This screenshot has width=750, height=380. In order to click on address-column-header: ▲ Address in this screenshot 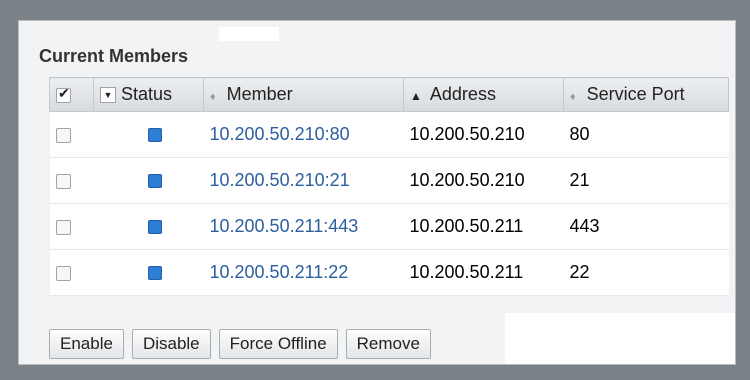, I will do `click(483, 94)`.